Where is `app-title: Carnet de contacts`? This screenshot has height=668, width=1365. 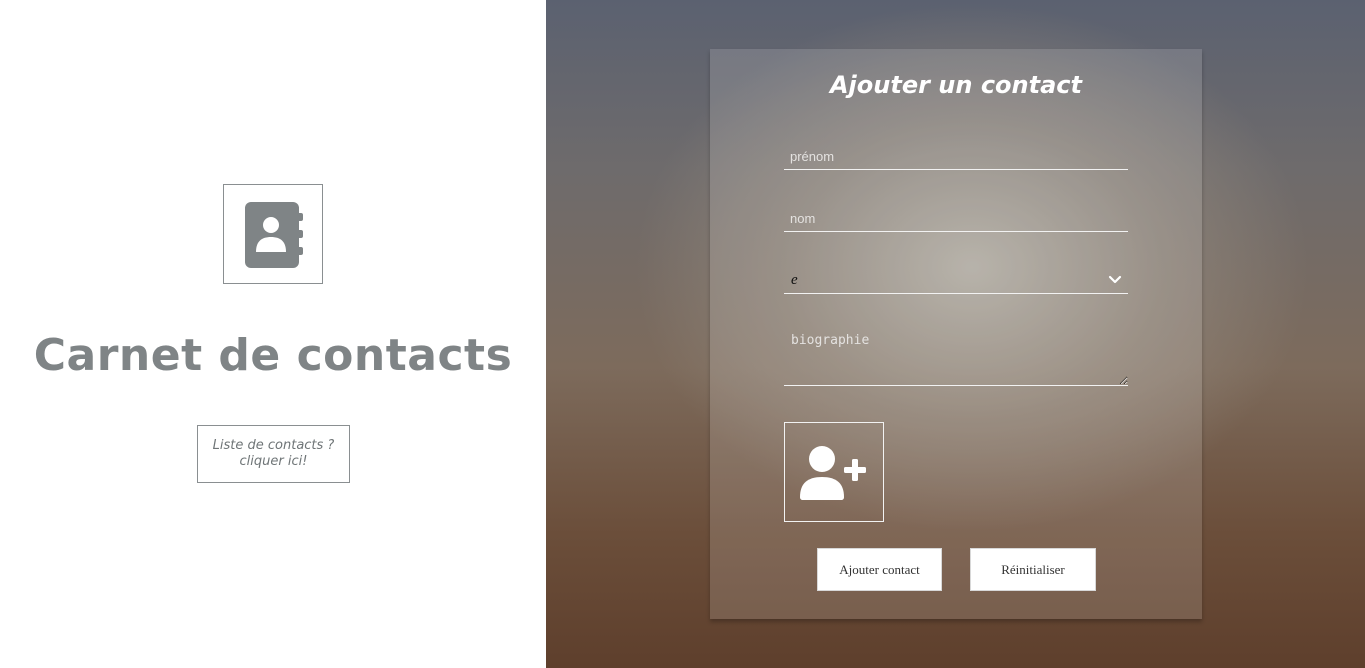 app-title: Carnet de contacts is located at coordinates (273, 355).